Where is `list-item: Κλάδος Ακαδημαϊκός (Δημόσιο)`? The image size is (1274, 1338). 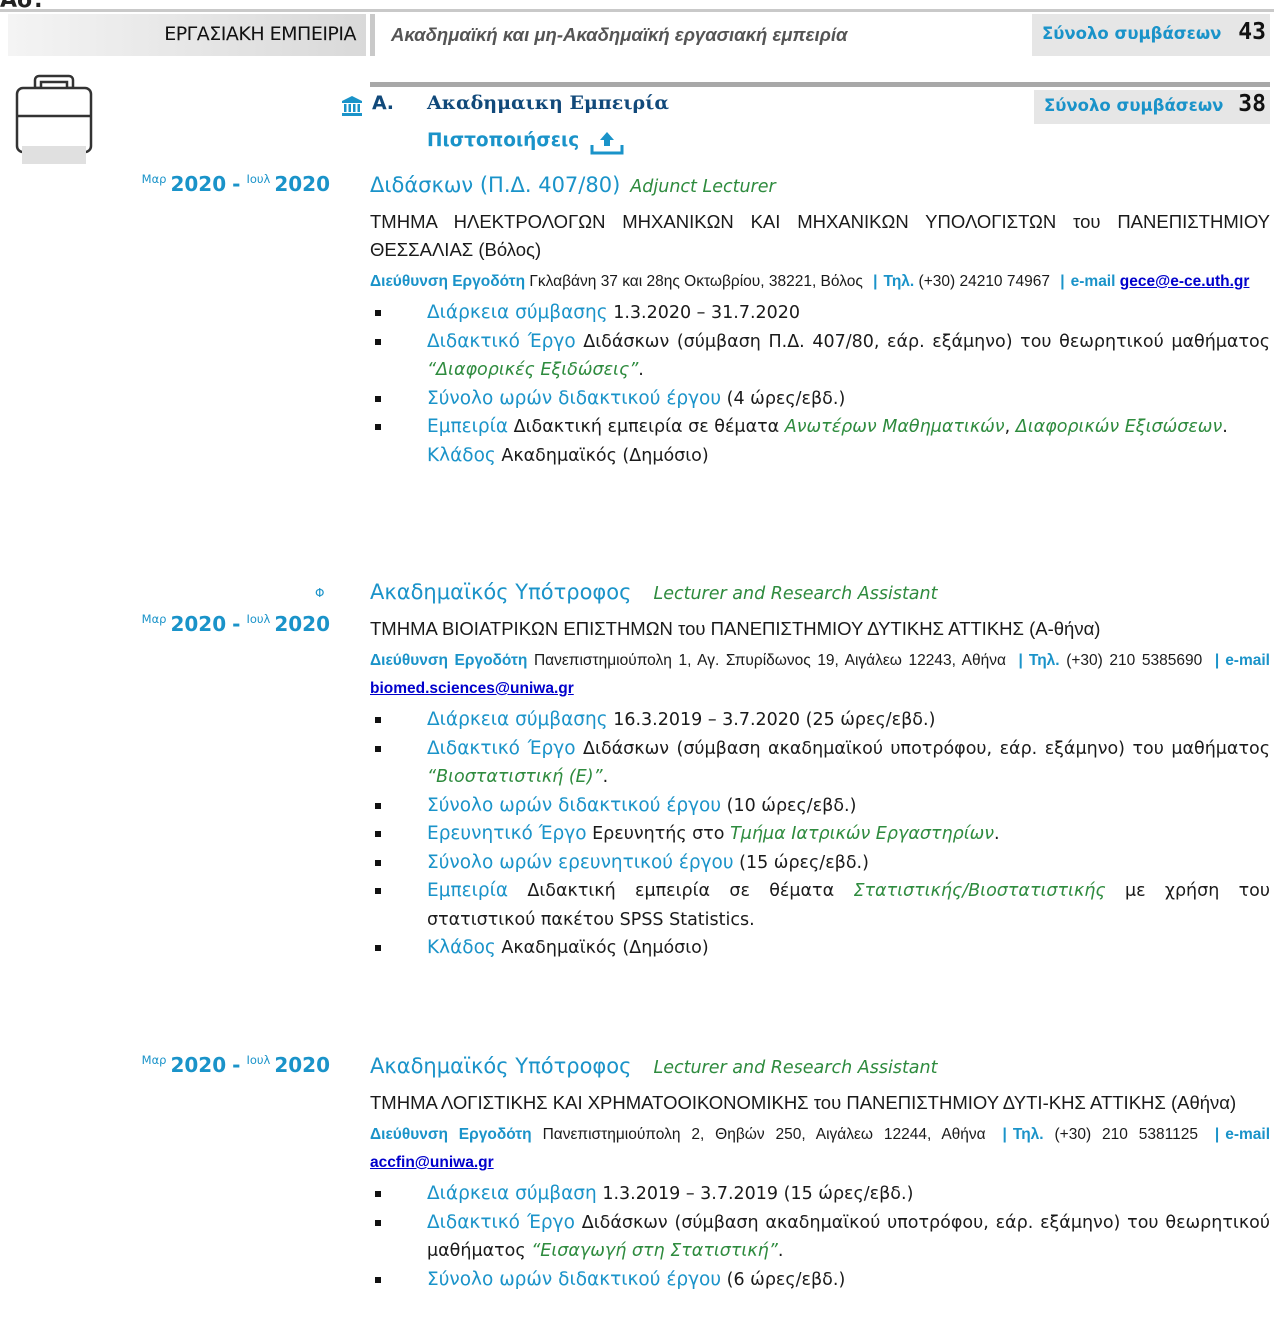 list-item: Κλάδος Ακαδημαϊκός (Δημόσιο) is located at coordinates (820, 948).